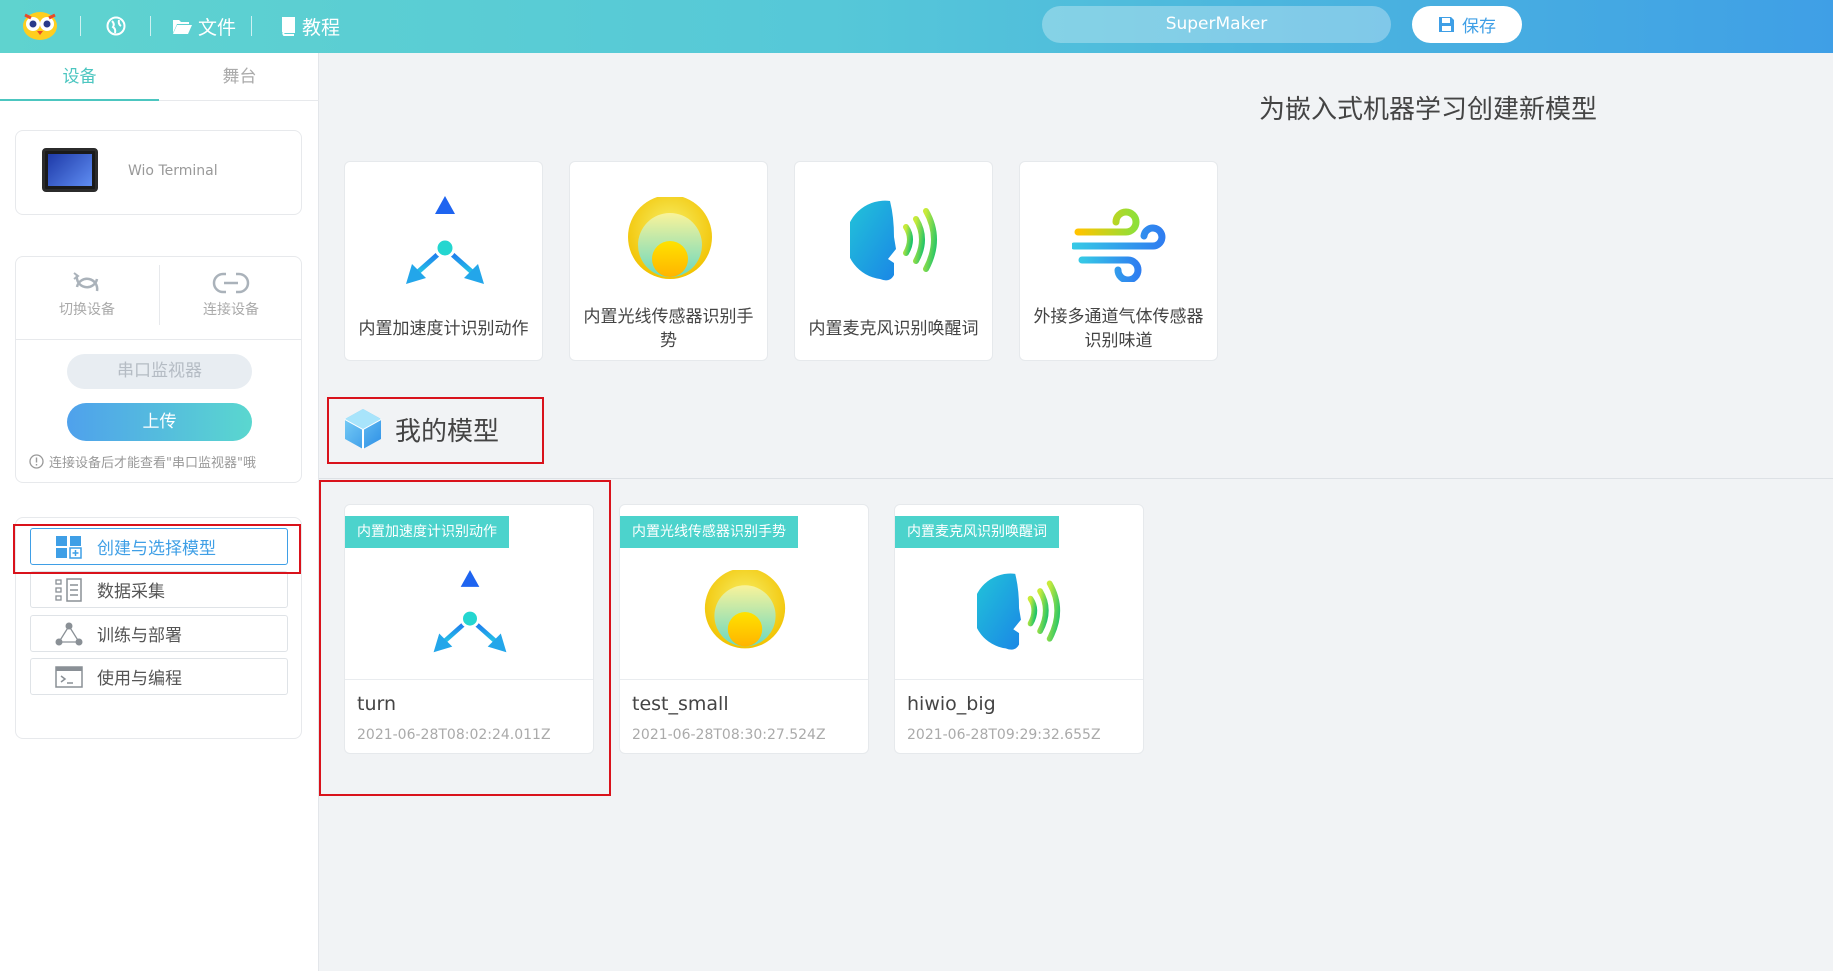 The width and height of the screenshot is (1833, 971). I want to click on switch-device-label: 切换设备, so click(87, 310).